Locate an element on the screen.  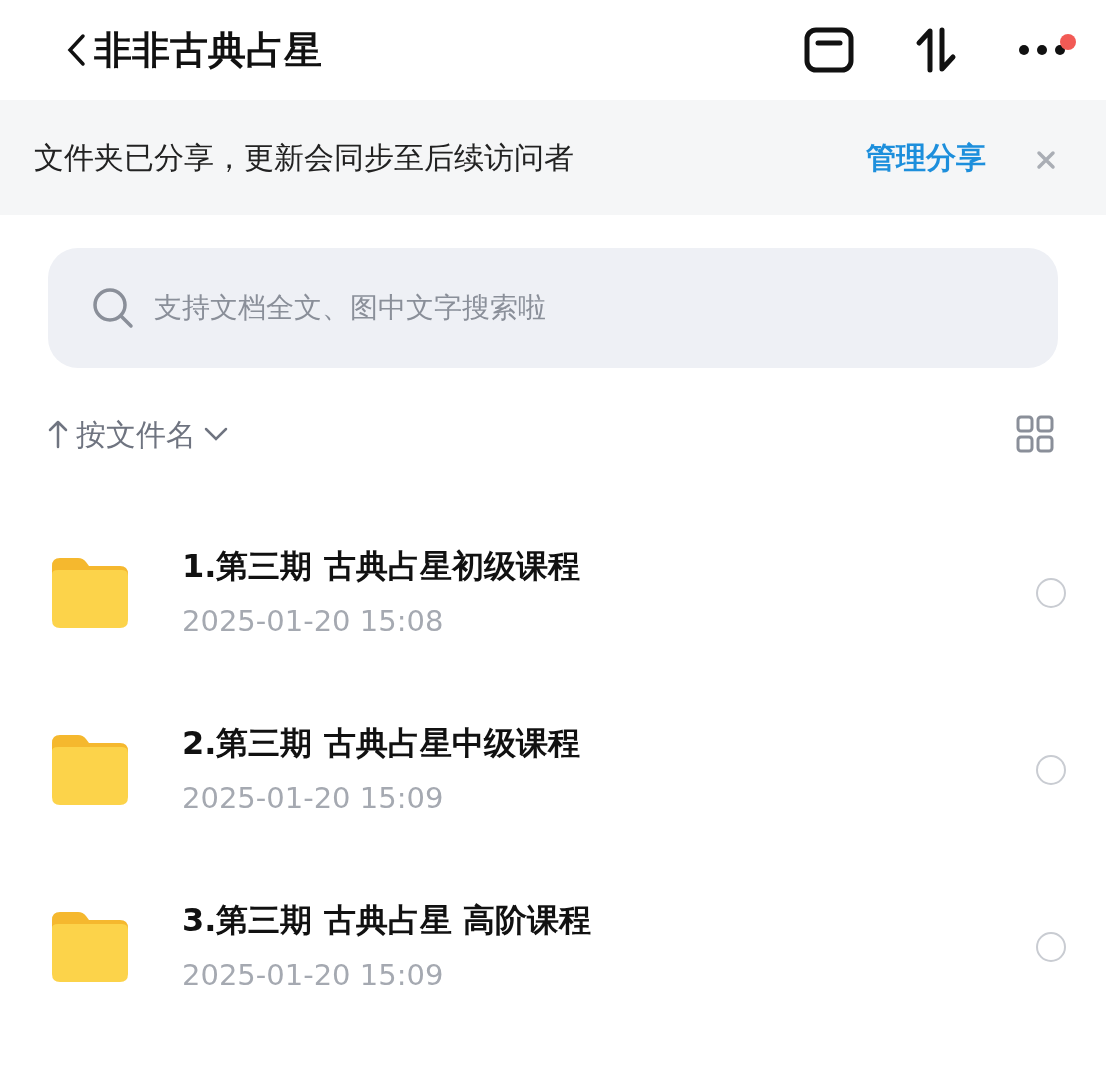
sort-label: 按文件名 is located at coordinates (136, 434).